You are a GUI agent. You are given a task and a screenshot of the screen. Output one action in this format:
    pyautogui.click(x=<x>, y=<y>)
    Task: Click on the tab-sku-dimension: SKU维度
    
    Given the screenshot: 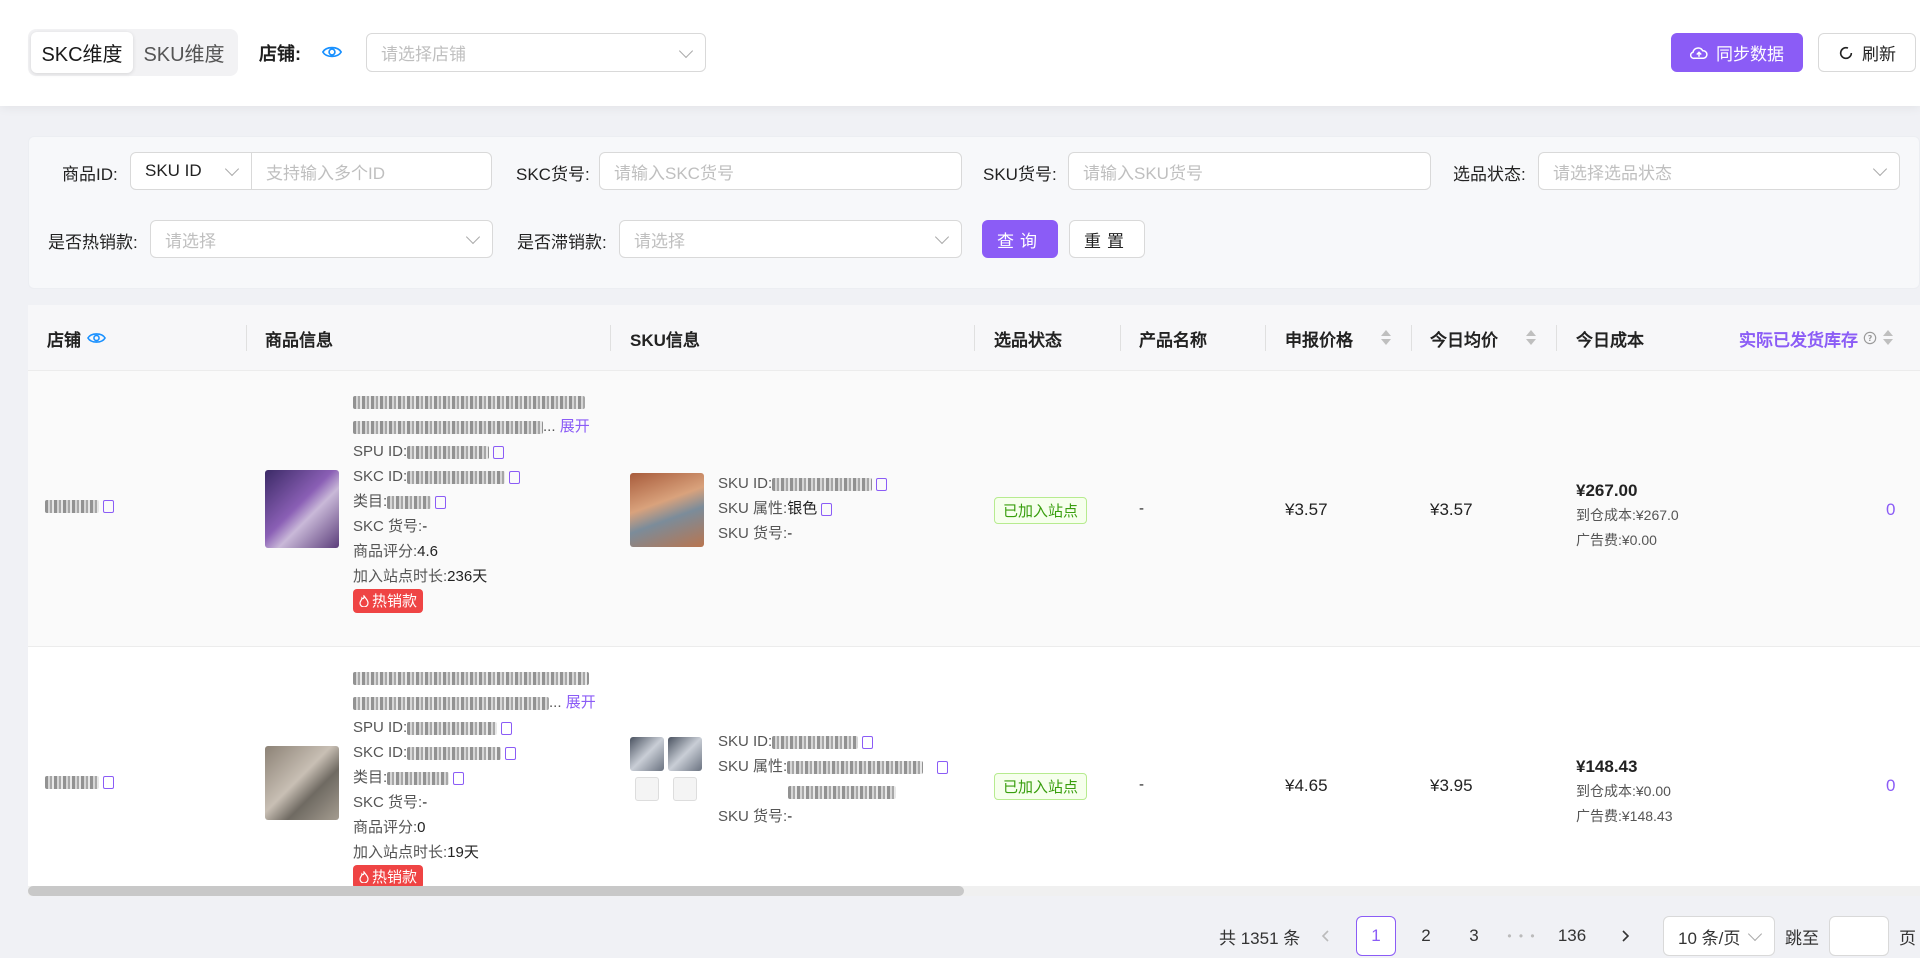 What is the action you would take?
    pyautogui.click(x=184, y=52)
    